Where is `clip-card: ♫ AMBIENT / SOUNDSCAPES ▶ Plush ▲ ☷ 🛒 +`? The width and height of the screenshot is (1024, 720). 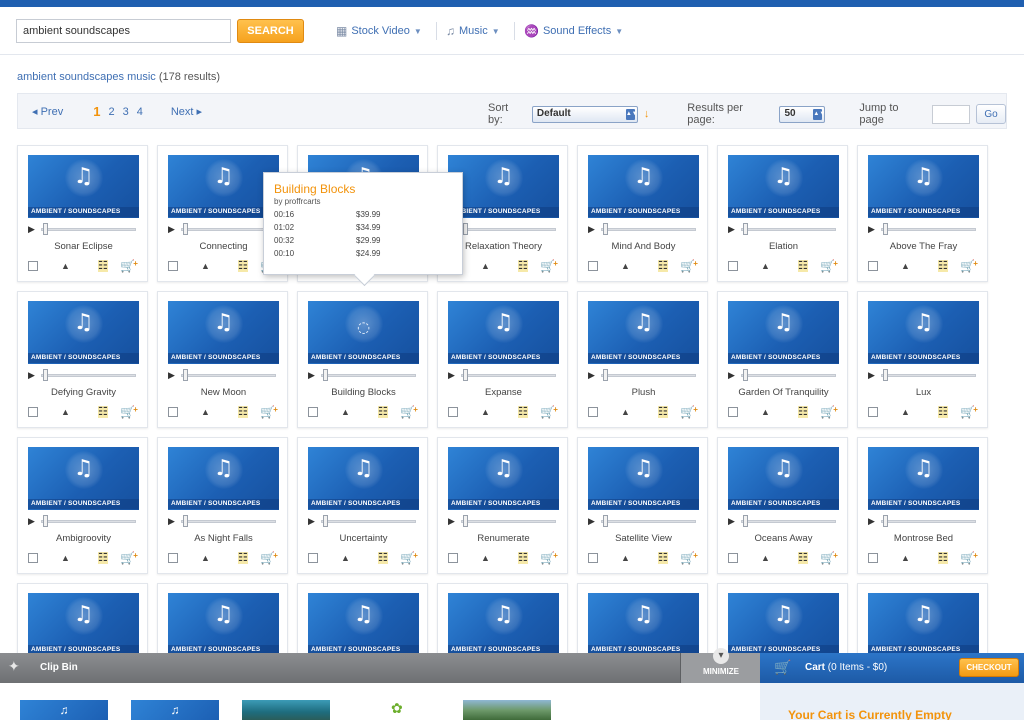
clip-card: ♫ AMBIENT / SOUNDSCAPES ▶ Plush ▲ ☷ 🛒 + is located at coordinates (642, 359).